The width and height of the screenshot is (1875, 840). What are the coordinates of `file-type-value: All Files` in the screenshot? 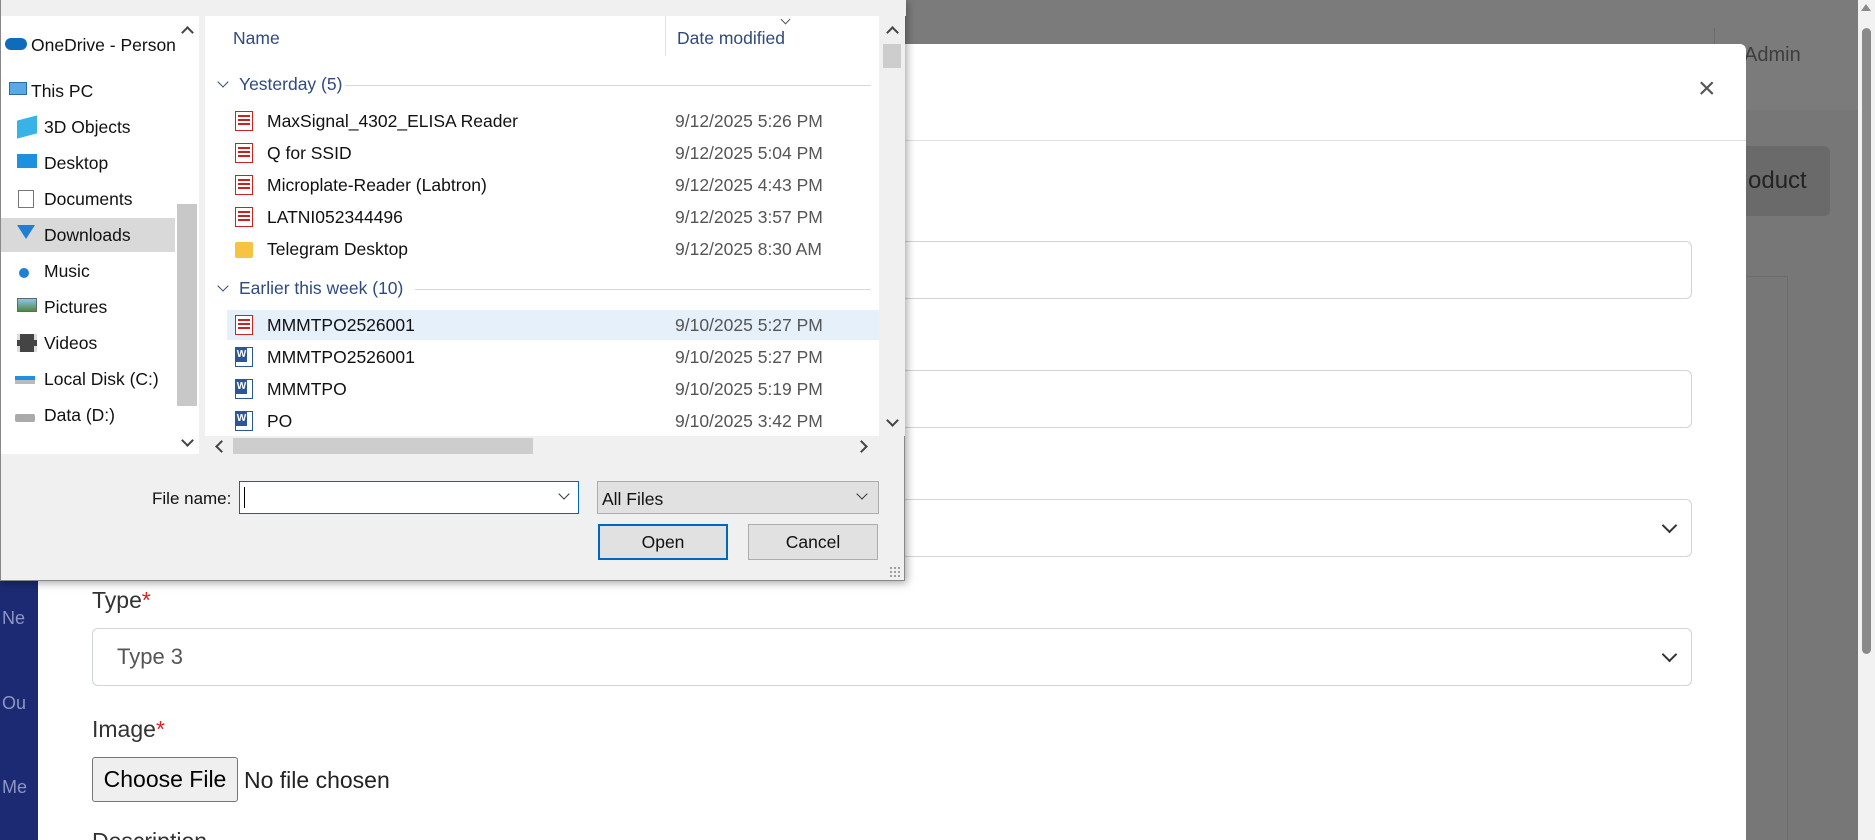 It's located at (633, 499).